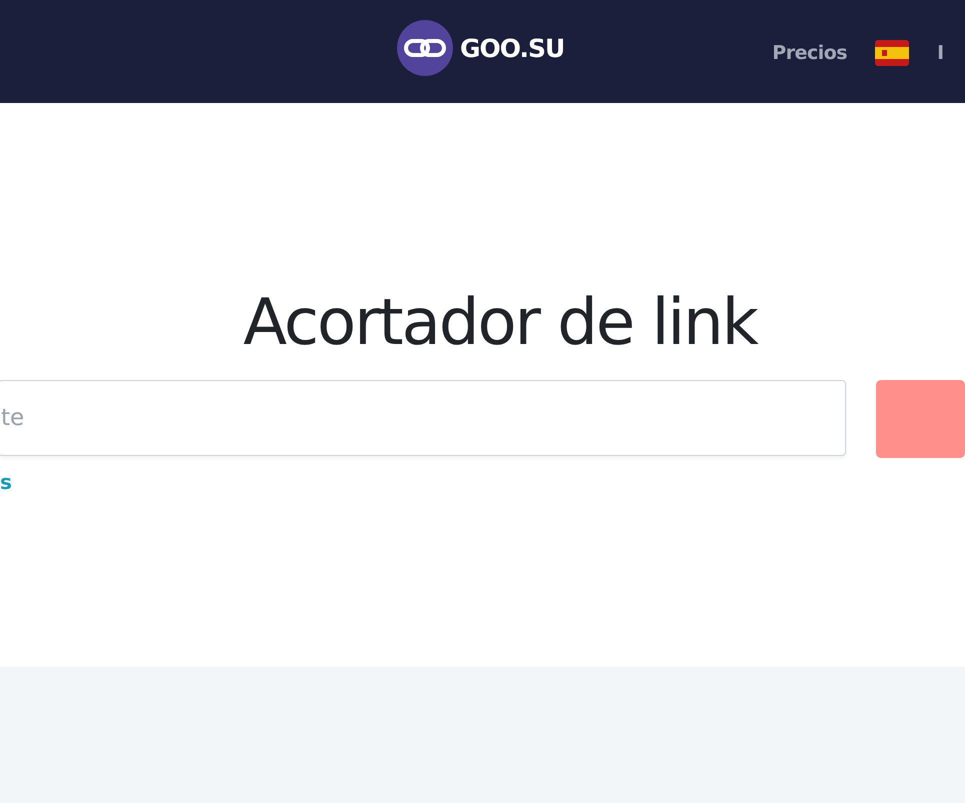 This screenshot has width=965, height=803. What do you see at coordinates (423, 418) in the screenshot?
I see `url-input-field: te` at bounding box center [423, 418].